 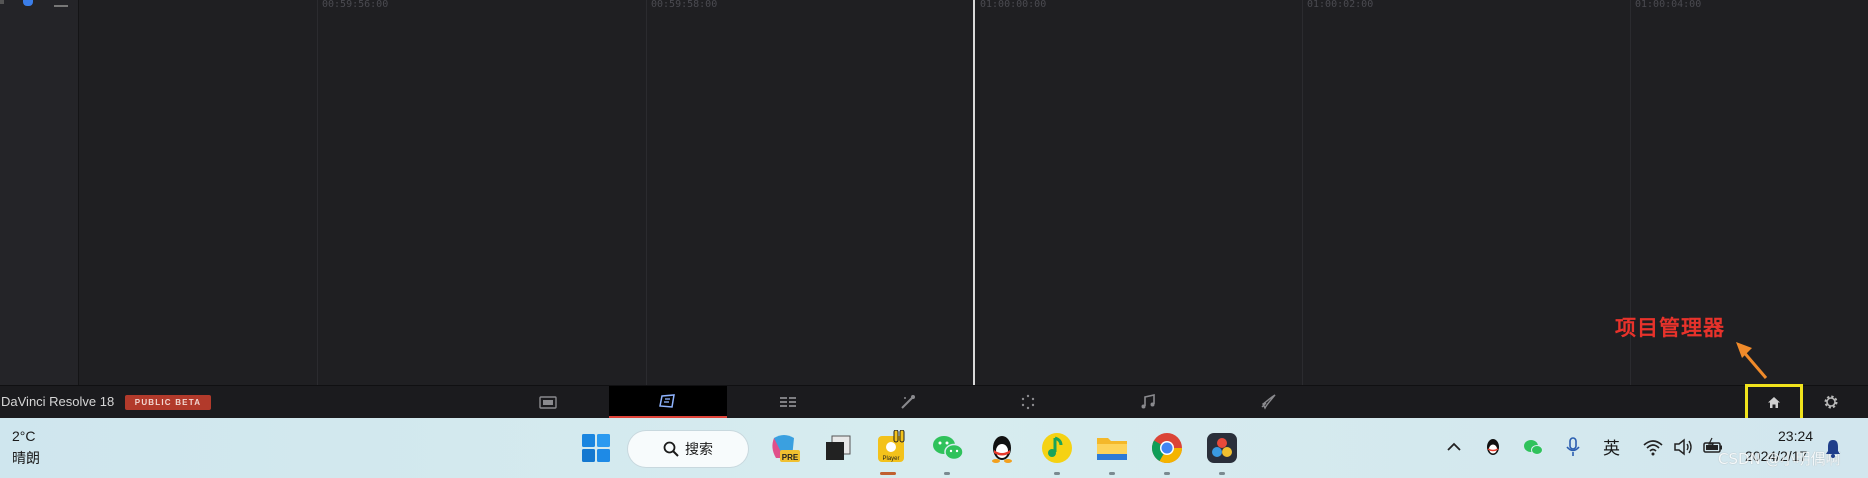 I want to click on timecode-label: 00:59:56:00, so click(x=355, y=5).